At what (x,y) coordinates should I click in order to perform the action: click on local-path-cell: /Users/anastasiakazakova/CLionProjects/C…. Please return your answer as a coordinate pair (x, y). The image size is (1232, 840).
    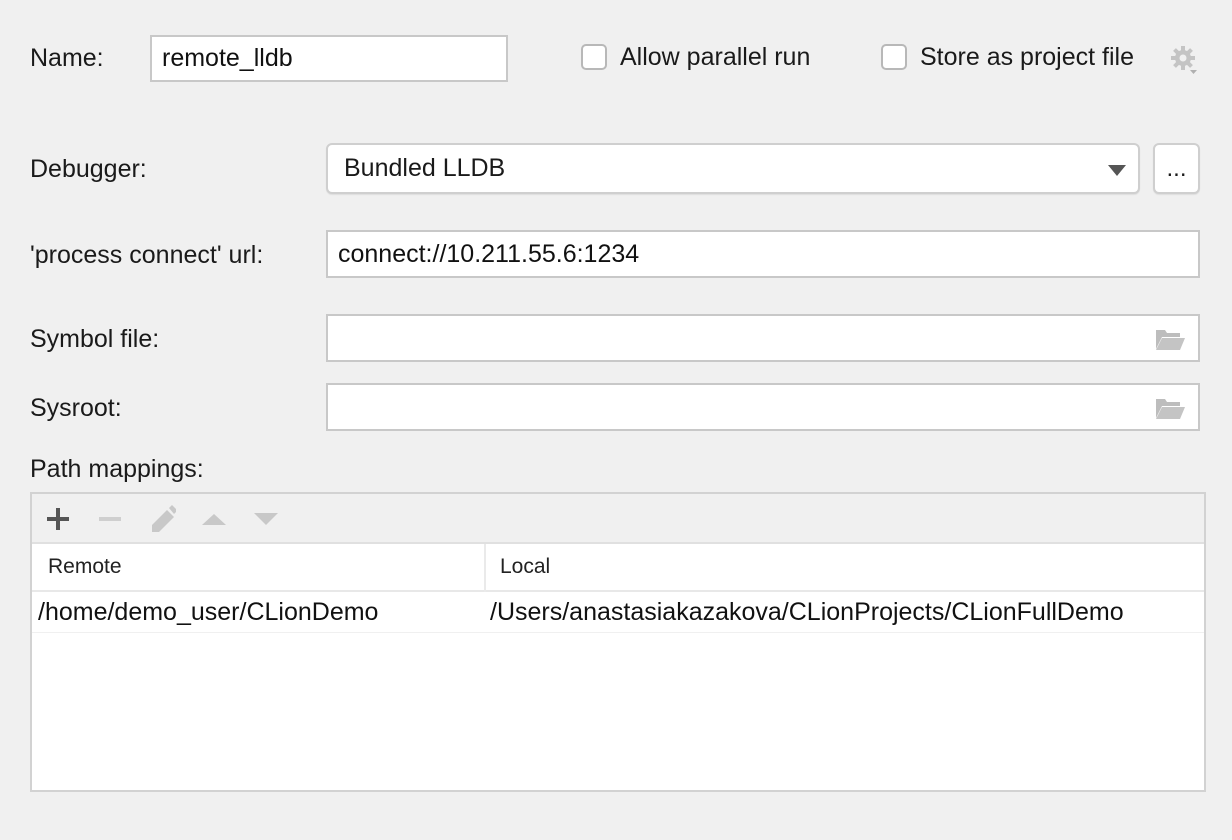
    Looking at the image, I should click on (807, 612).